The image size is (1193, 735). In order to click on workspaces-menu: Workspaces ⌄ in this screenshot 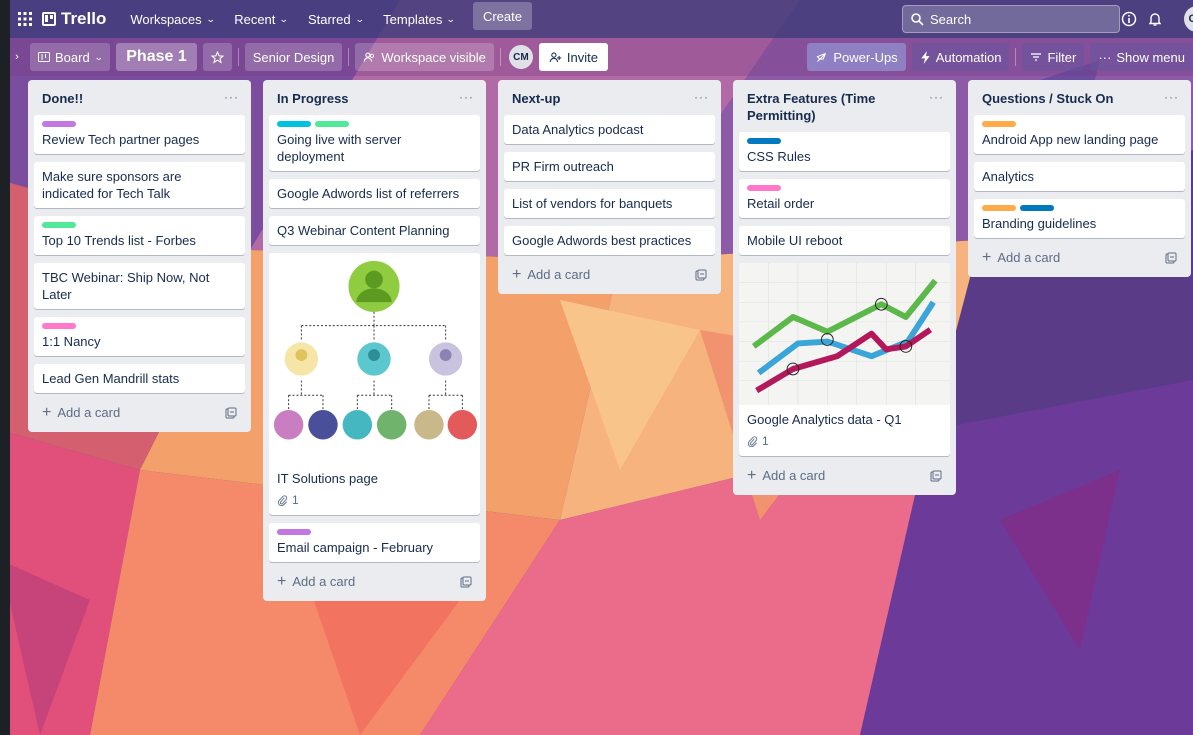, I will do `click(172, 19)`.